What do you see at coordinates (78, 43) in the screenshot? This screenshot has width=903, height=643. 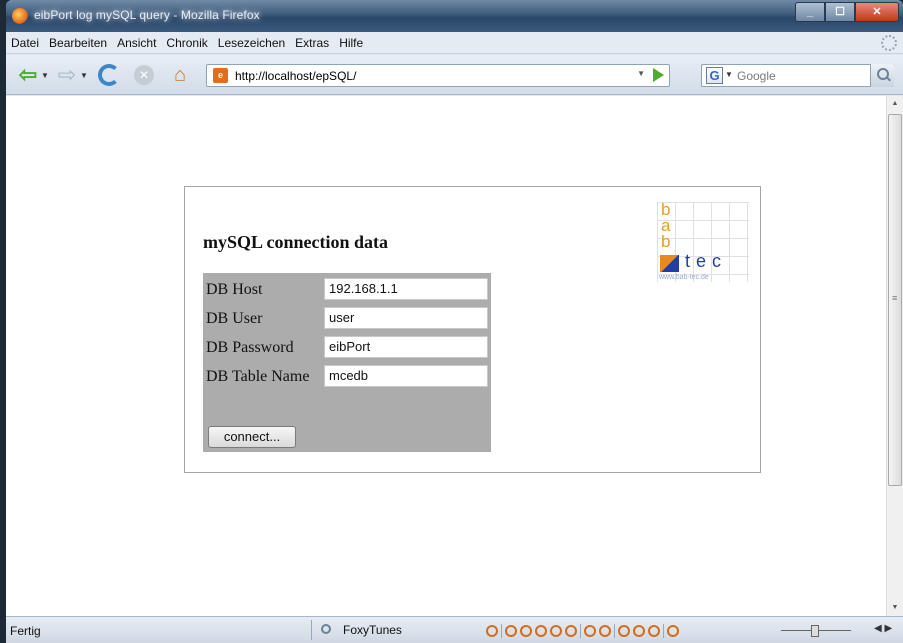 I see `menu-bearbeiten: Bearbeiten` at bounding box center [78, 43].